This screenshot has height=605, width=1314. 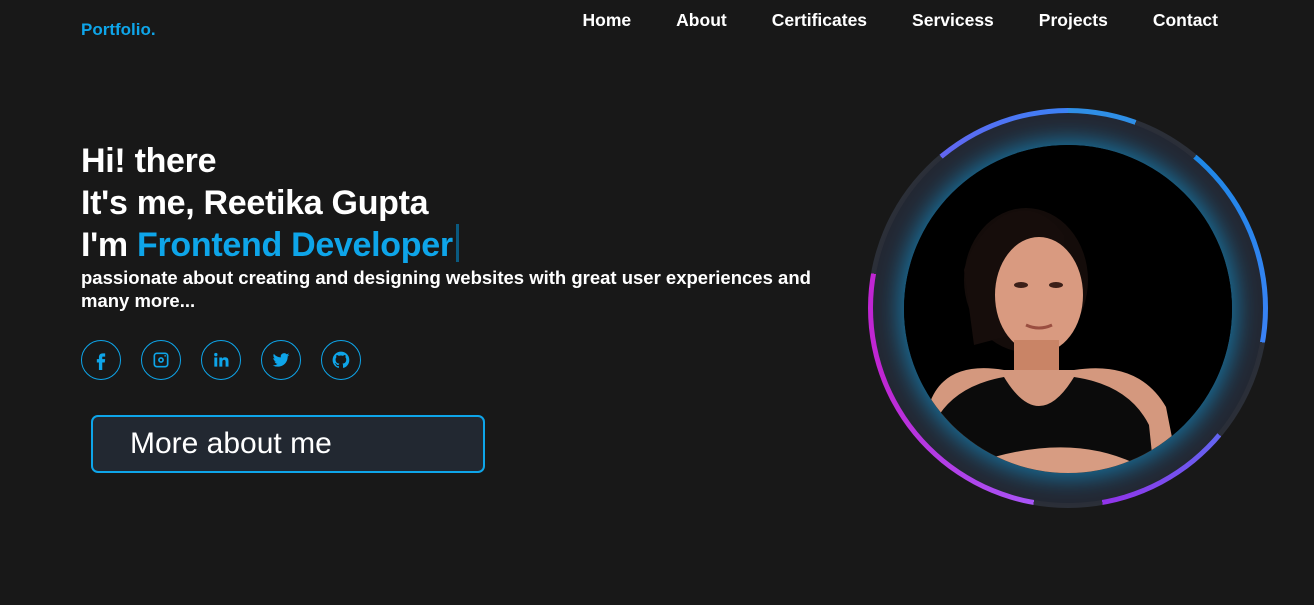 I want to click on greeting-line: Hi! there, so click(x=149, y=161).